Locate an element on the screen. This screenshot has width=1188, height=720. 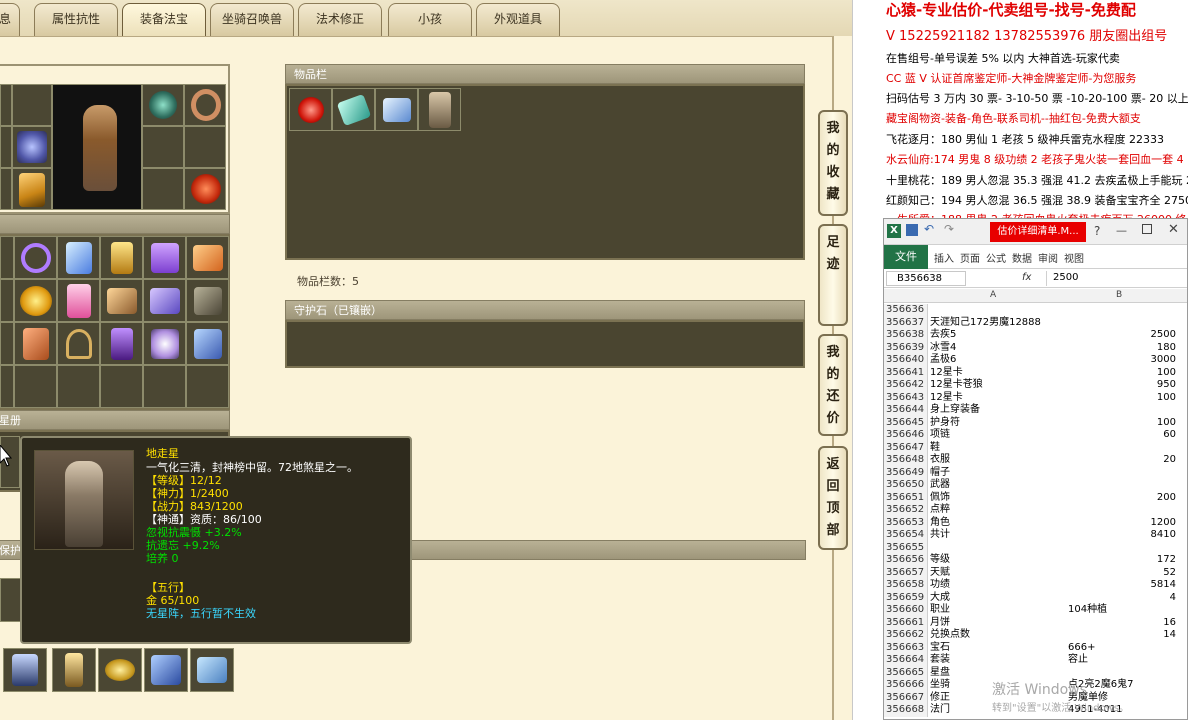
my-favorites-button: 我的收藏 is located at coordinates (833, 163).